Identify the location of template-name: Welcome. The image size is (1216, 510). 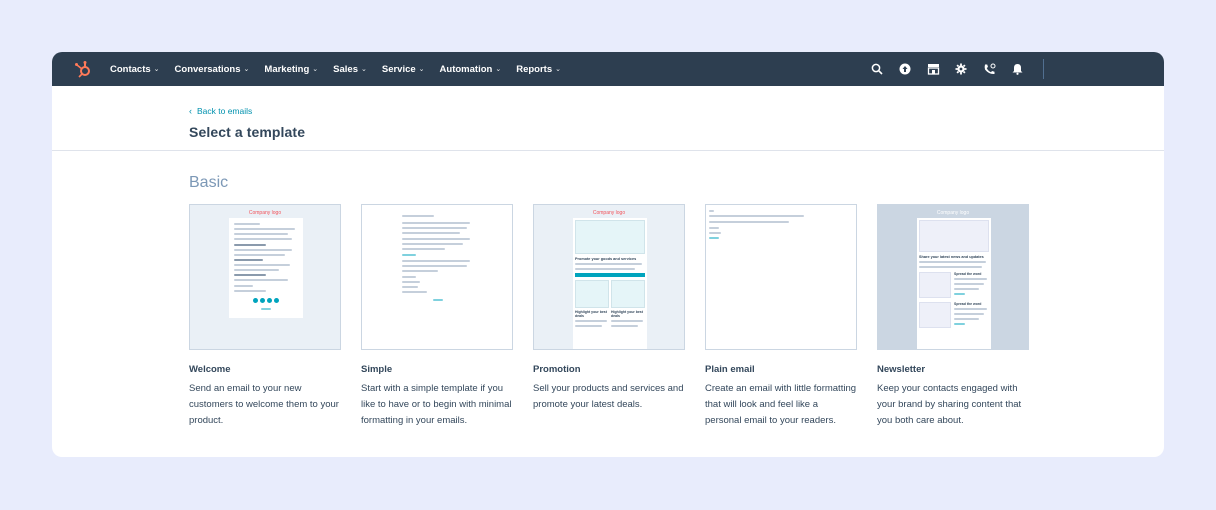
(210, 369).